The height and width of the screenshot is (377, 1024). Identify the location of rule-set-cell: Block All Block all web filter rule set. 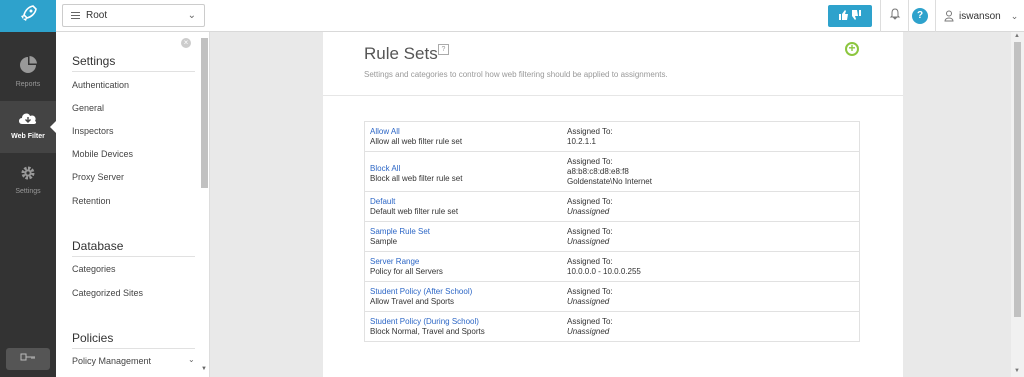
(463, 171).